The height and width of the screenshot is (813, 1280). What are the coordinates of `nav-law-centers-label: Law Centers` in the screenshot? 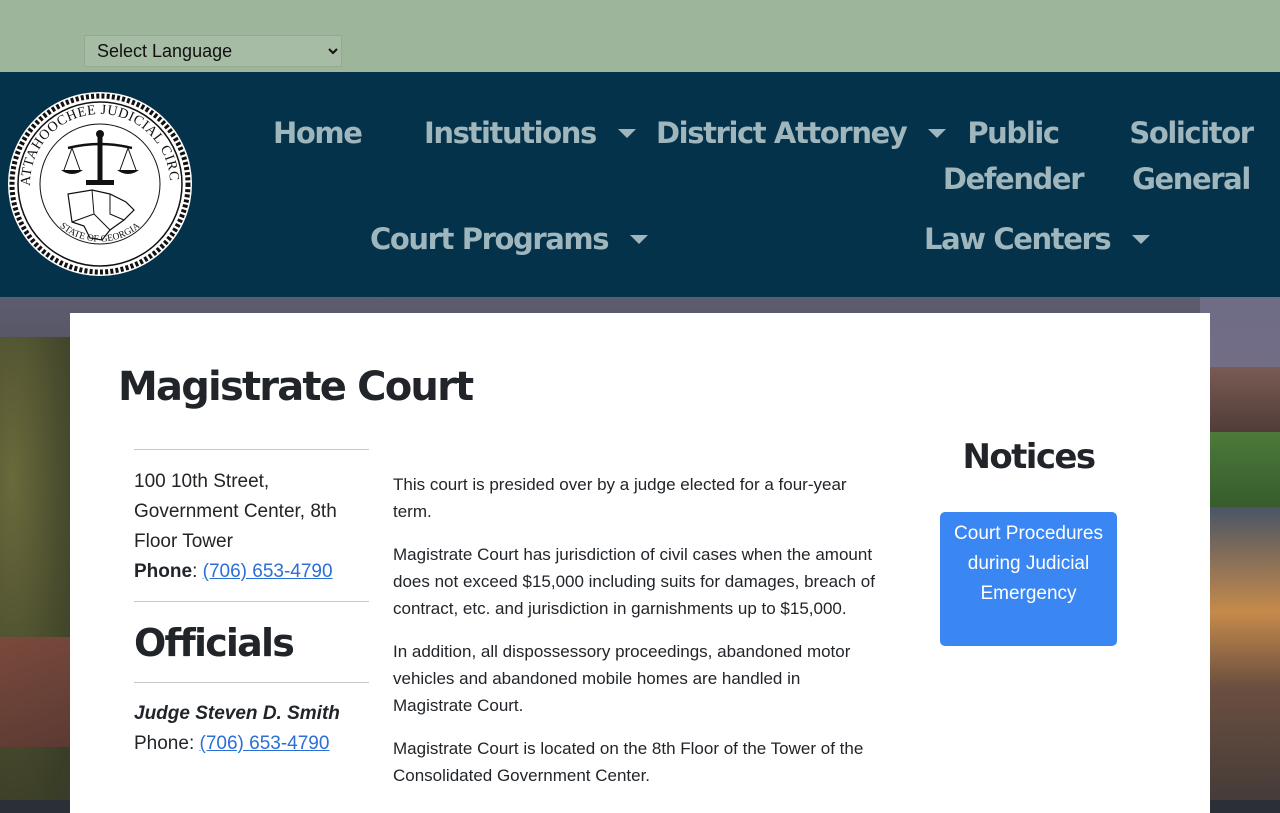 It's located at (1018, 239).